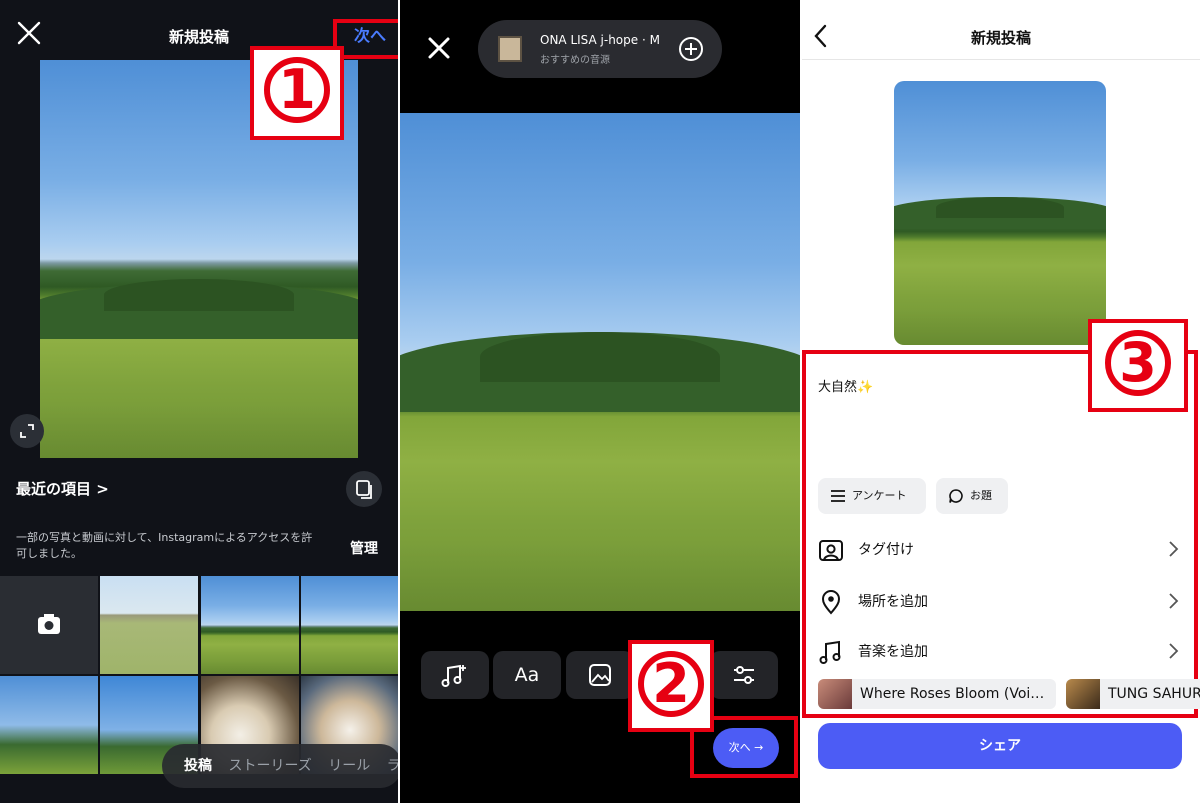  I want to click on row-tag-people: タグ付け, so click(1001, 550).